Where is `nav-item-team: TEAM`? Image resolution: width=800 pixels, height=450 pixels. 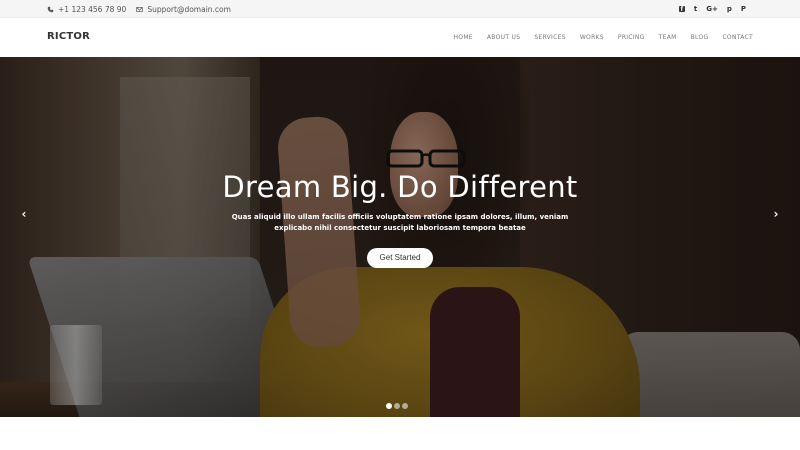 nav-item-team: TEAM is located at coordinates (668, 37).